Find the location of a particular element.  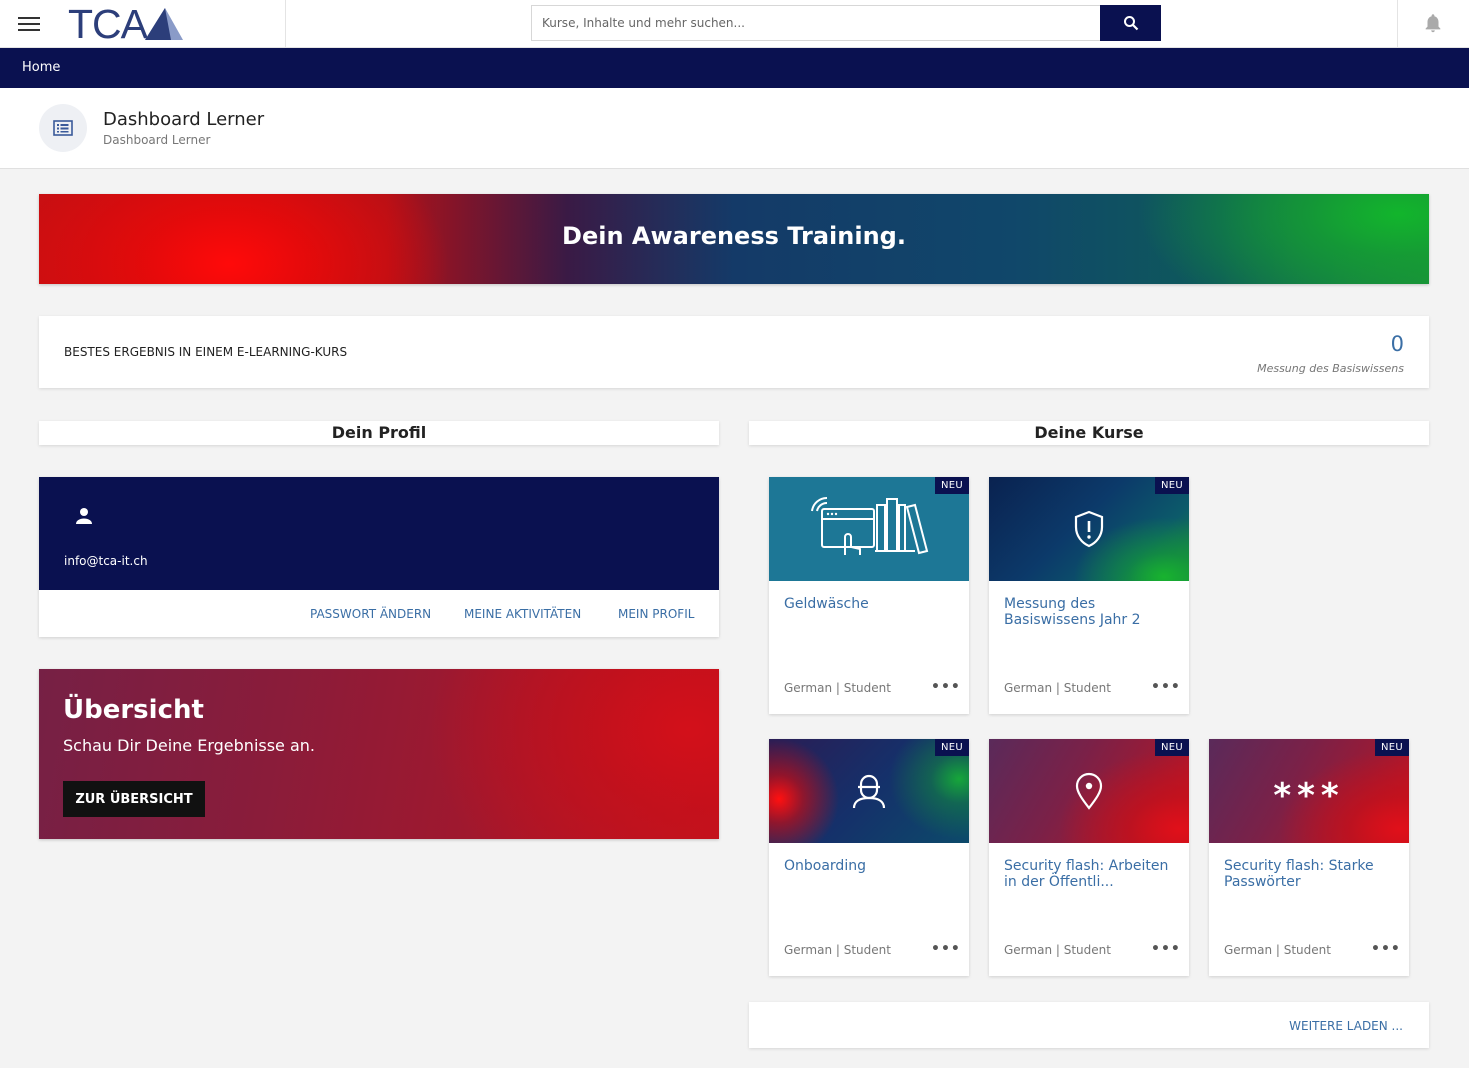

nav-bar: Home is located at coordinates (734, 68).